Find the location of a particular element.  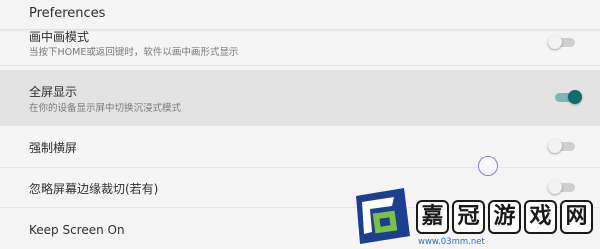

watermark-char: 网 is located at coordinates (576, 217).